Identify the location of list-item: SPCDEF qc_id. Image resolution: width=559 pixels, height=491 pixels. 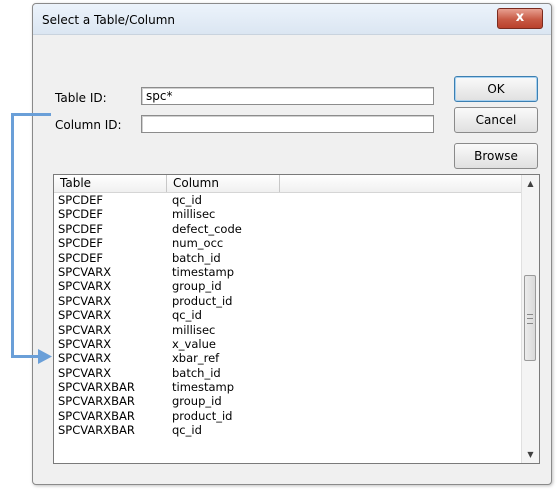
(288, 200).